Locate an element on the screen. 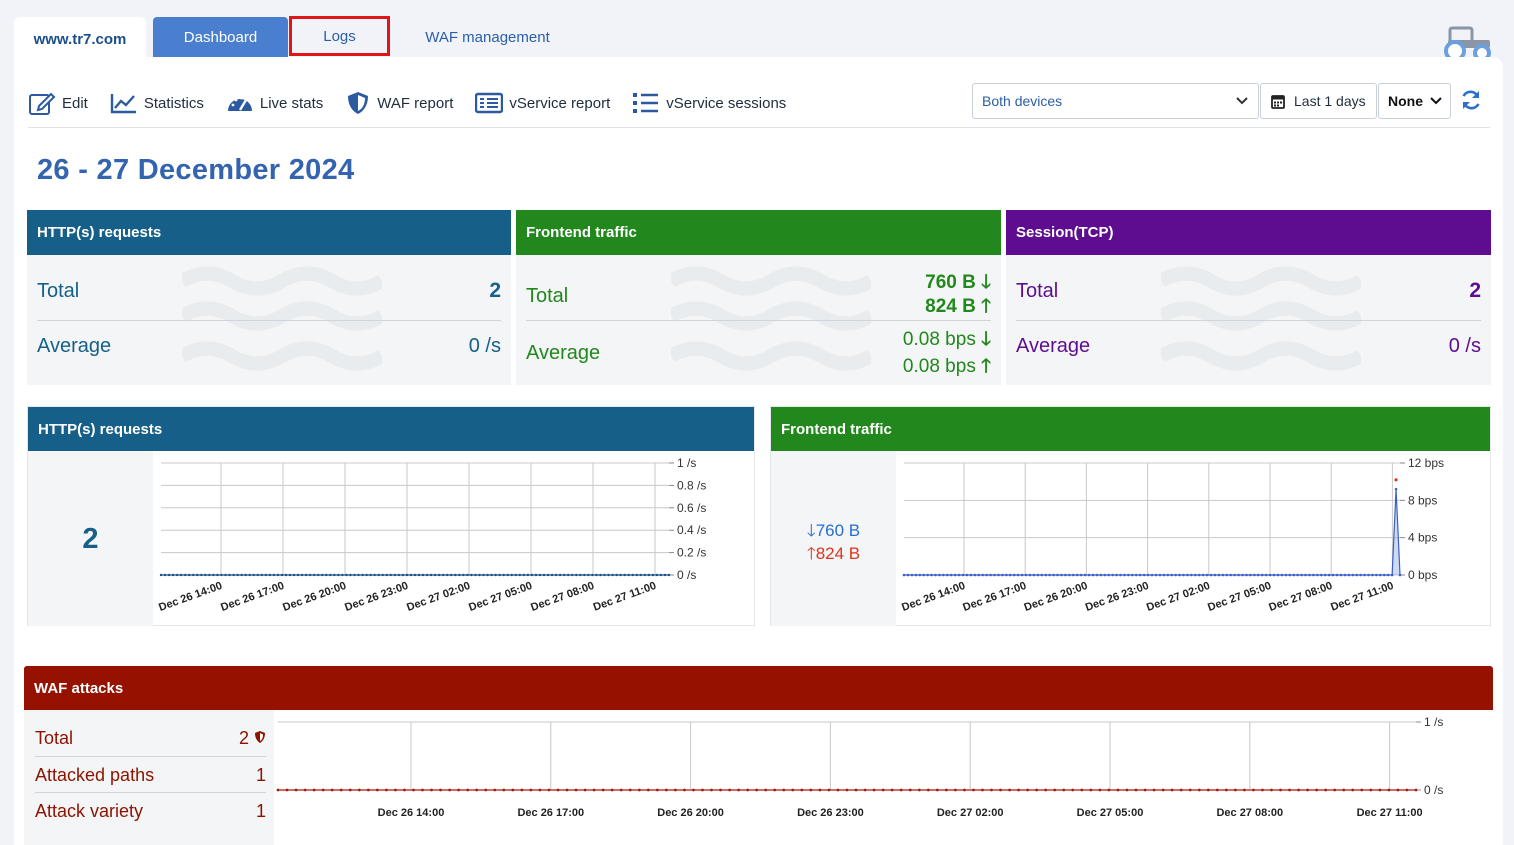 The height and width of the screenshot is (845, 1514). card-title: Session(TCP) is located at coordinates (1248, 232).